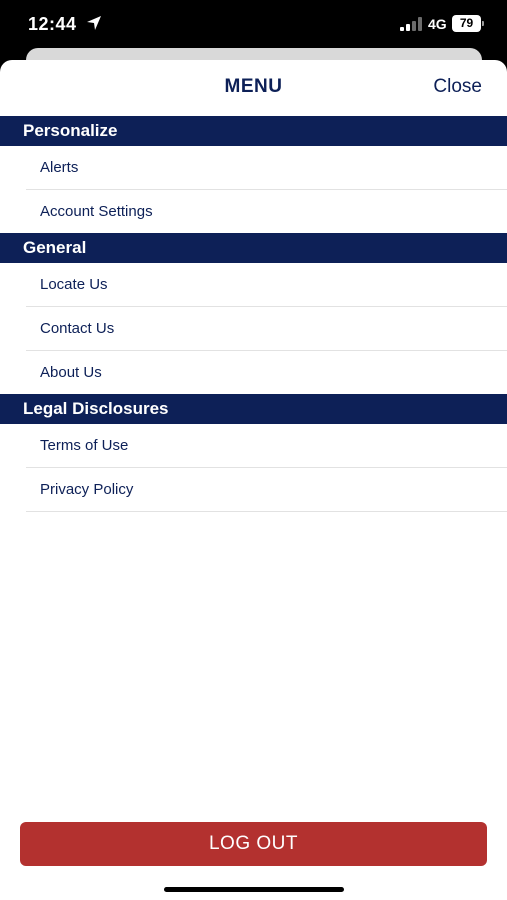 The image size is (507, 900). What do you see at coordinates (266, 446) in the screenshot?
I see `menu-item-terms-of-use: Terms of Use` at bounding box center [266, 446].